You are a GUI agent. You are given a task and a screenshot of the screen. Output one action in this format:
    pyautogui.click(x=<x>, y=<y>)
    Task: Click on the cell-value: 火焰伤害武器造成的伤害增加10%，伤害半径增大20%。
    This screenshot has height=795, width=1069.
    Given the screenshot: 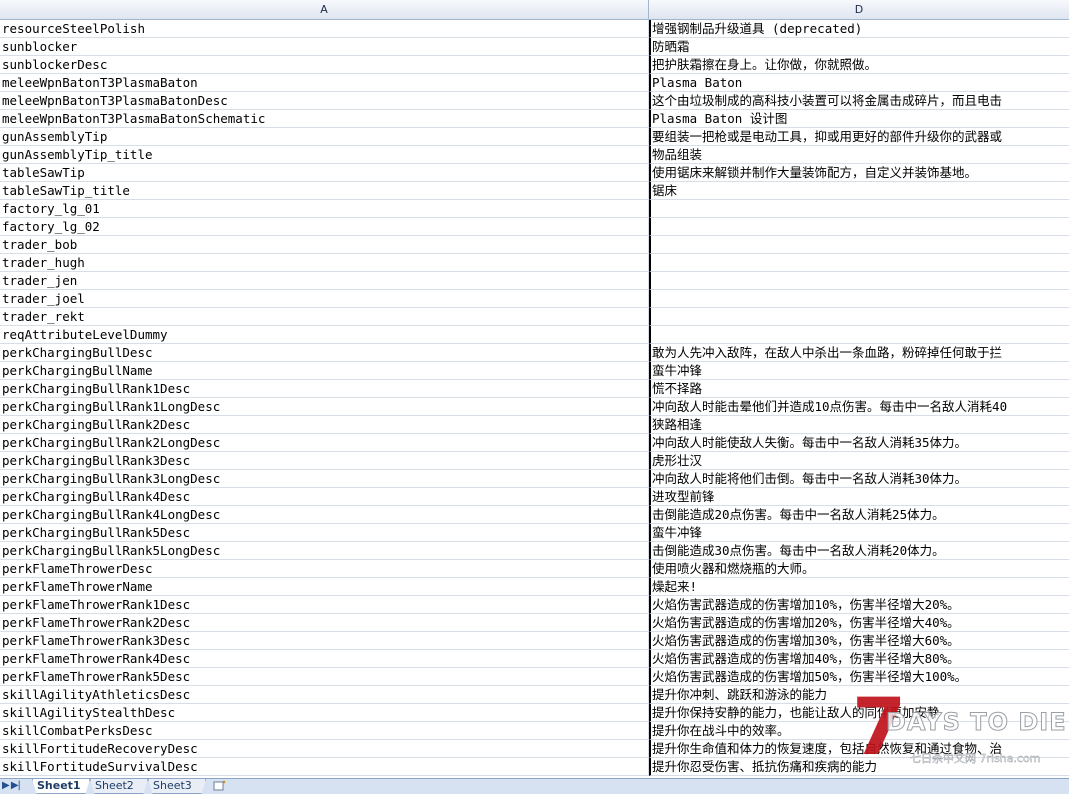 What is the action you would take?
    pyautogui.click(x=859, y=605)
    